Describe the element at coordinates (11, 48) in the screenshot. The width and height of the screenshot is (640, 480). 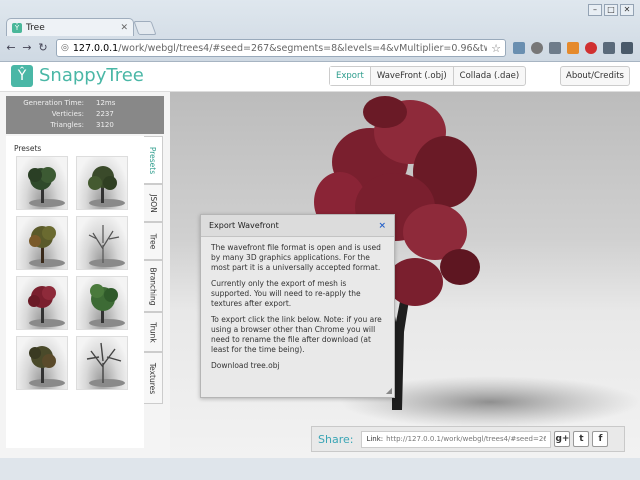
I see `back-icon: ←` at that location.